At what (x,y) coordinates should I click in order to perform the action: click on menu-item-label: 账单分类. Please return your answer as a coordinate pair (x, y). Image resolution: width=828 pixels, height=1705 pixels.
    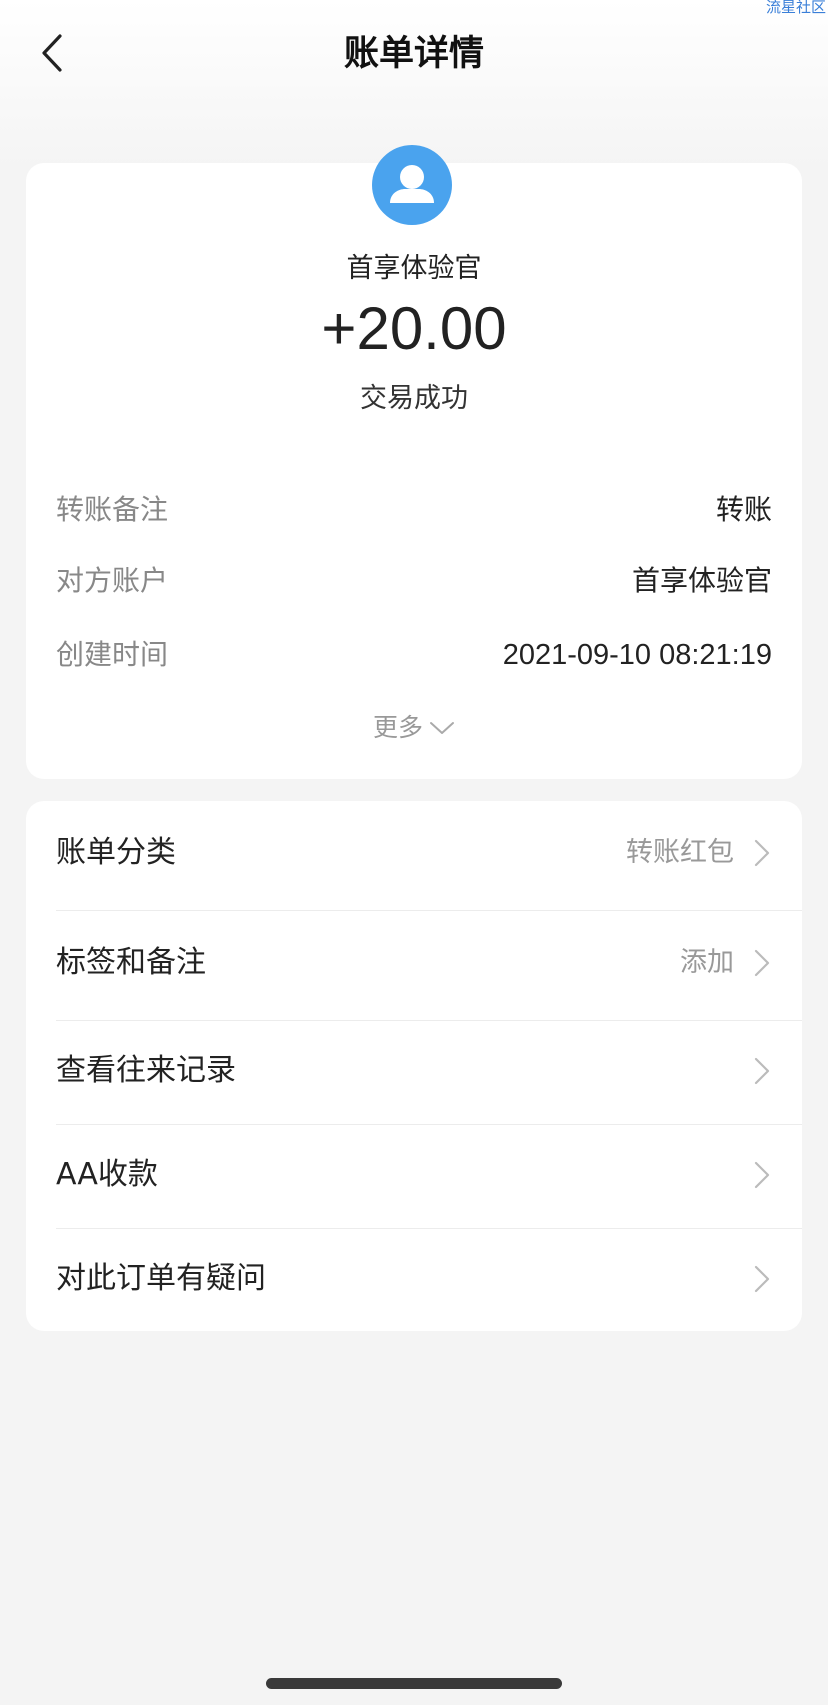
    Looking at the image, I should click on (116, 852).